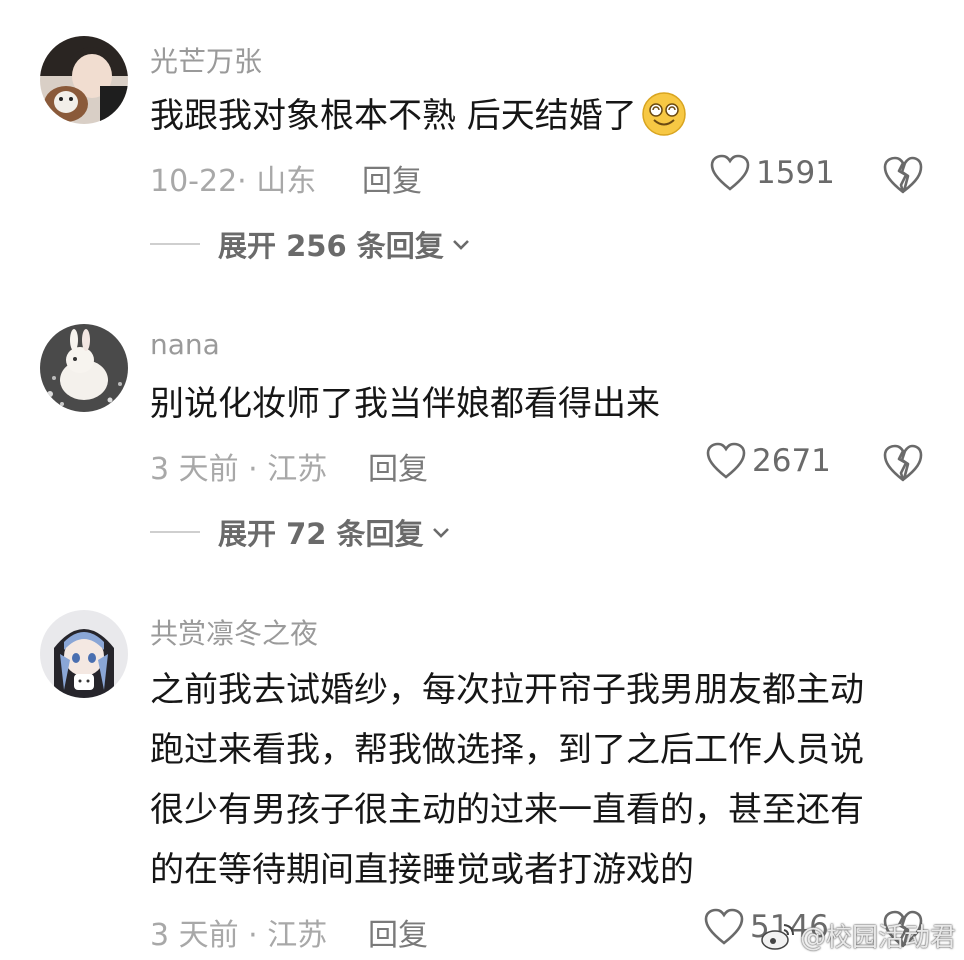 The image size is (964, 960). I want to click on watermark: @校园活动君, so click(858, 935).